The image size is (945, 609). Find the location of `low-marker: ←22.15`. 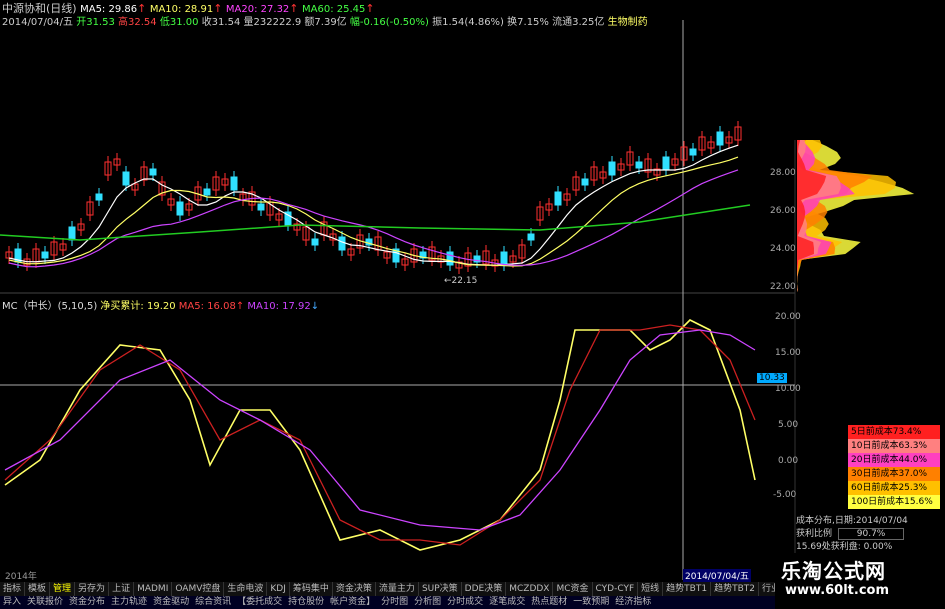

low-marker: ←22.15 is located at coordinates (461, 281).